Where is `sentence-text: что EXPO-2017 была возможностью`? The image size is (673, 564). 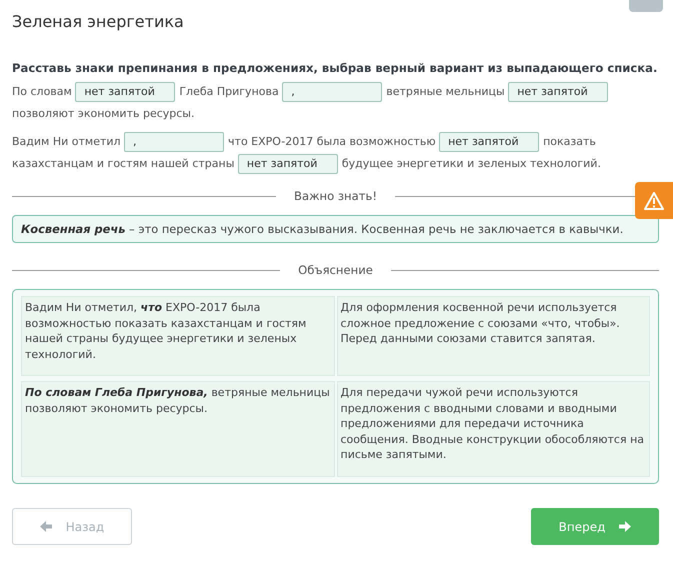
sentence-text: что EXPO-2017 была возможностью is located at coordinates (332, 141).